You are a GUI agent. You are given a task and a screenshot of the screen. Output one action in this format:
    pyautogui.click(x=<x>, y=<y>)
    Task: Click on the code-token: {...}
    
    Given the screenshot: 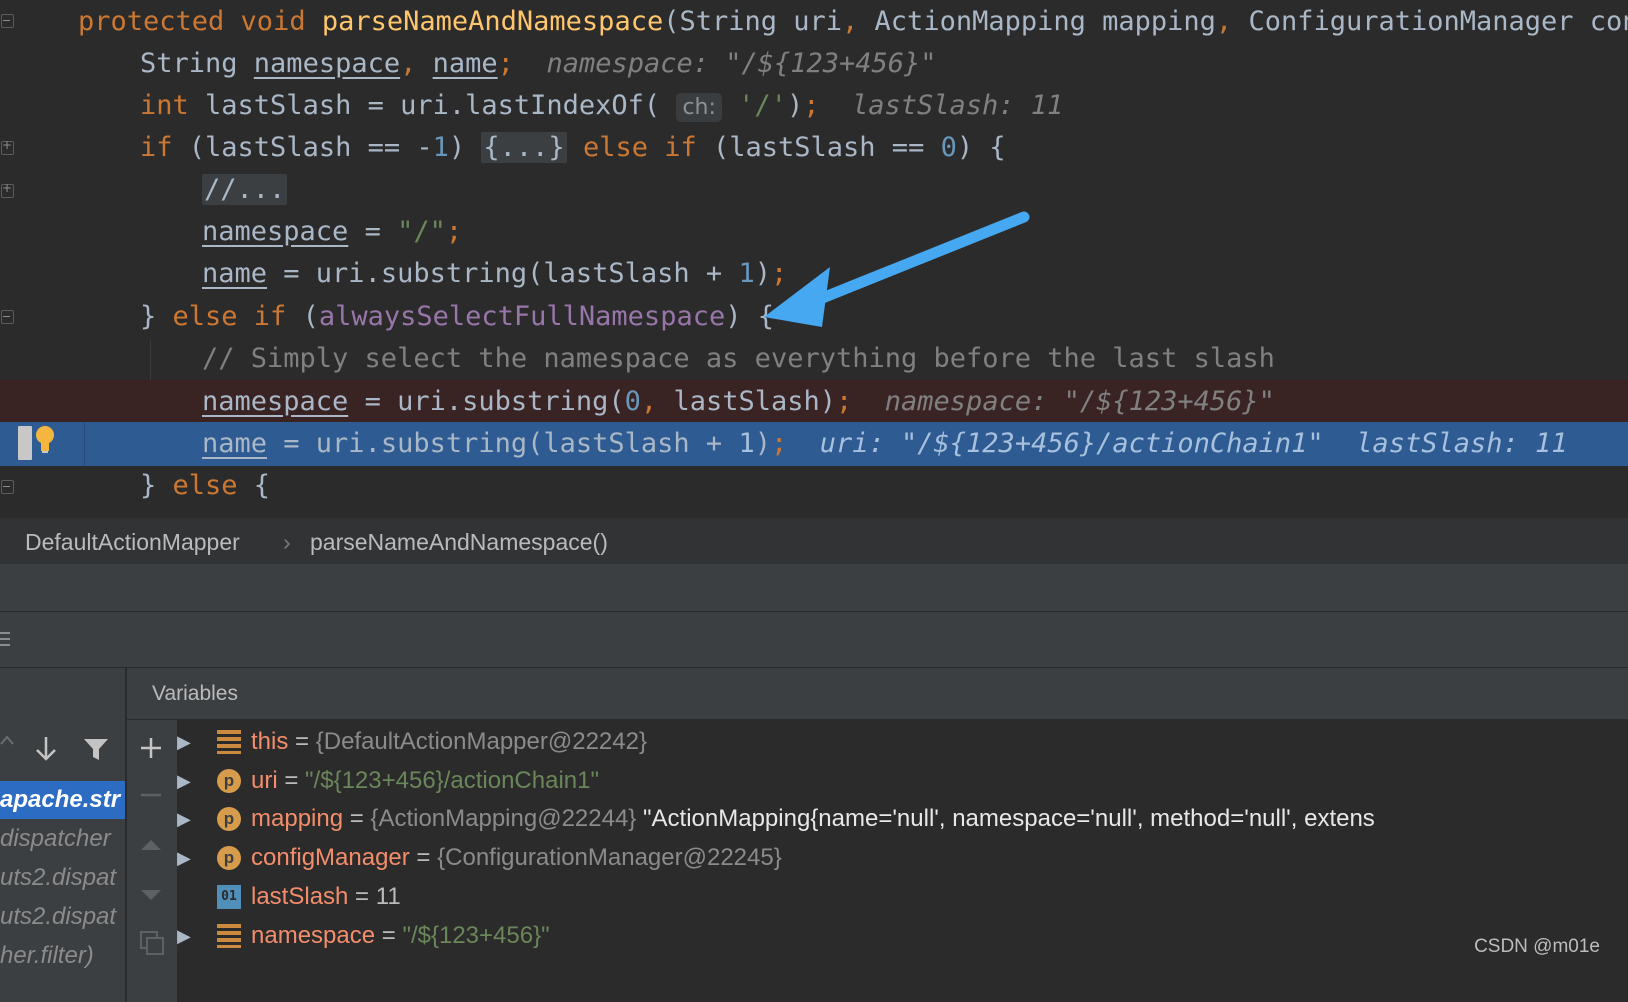 What is the action you would take?
    pyautogui.click(x=524, y=147)
    